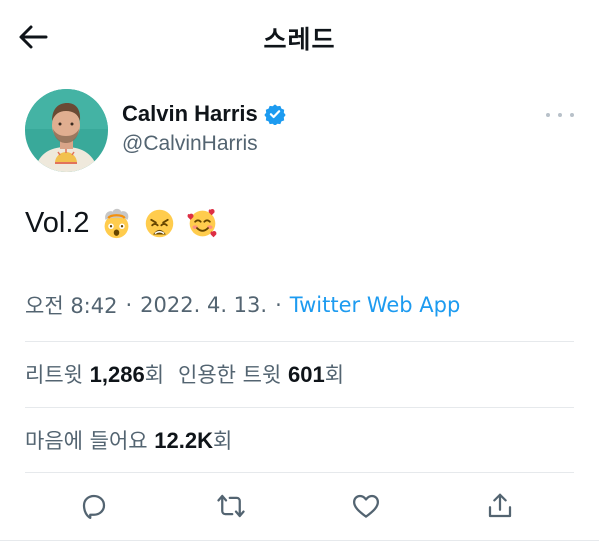 The image size is (599, 556). I want to click on quotes-label: 인용한 트윗, so click(230, 375).